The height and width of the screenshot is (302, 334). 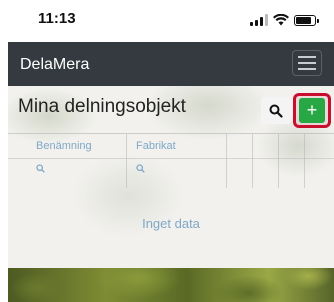 What do you see at coordinates (259, 20) in the screenshot?
I see `signal-icon` at bounding box center [259, 20].